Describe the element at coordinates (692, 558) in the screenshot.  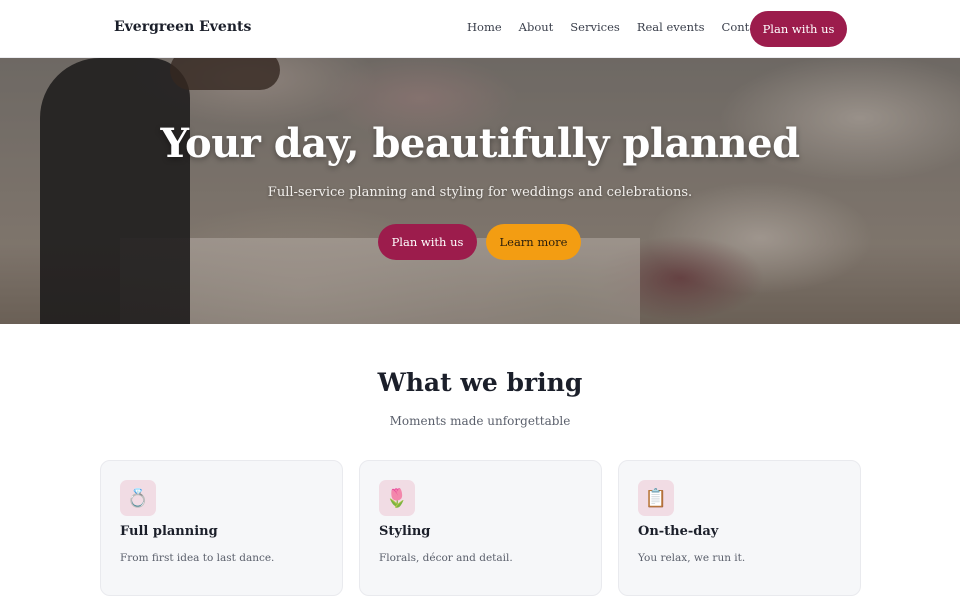
I see `card-description: You relax, we run it.` at that location.